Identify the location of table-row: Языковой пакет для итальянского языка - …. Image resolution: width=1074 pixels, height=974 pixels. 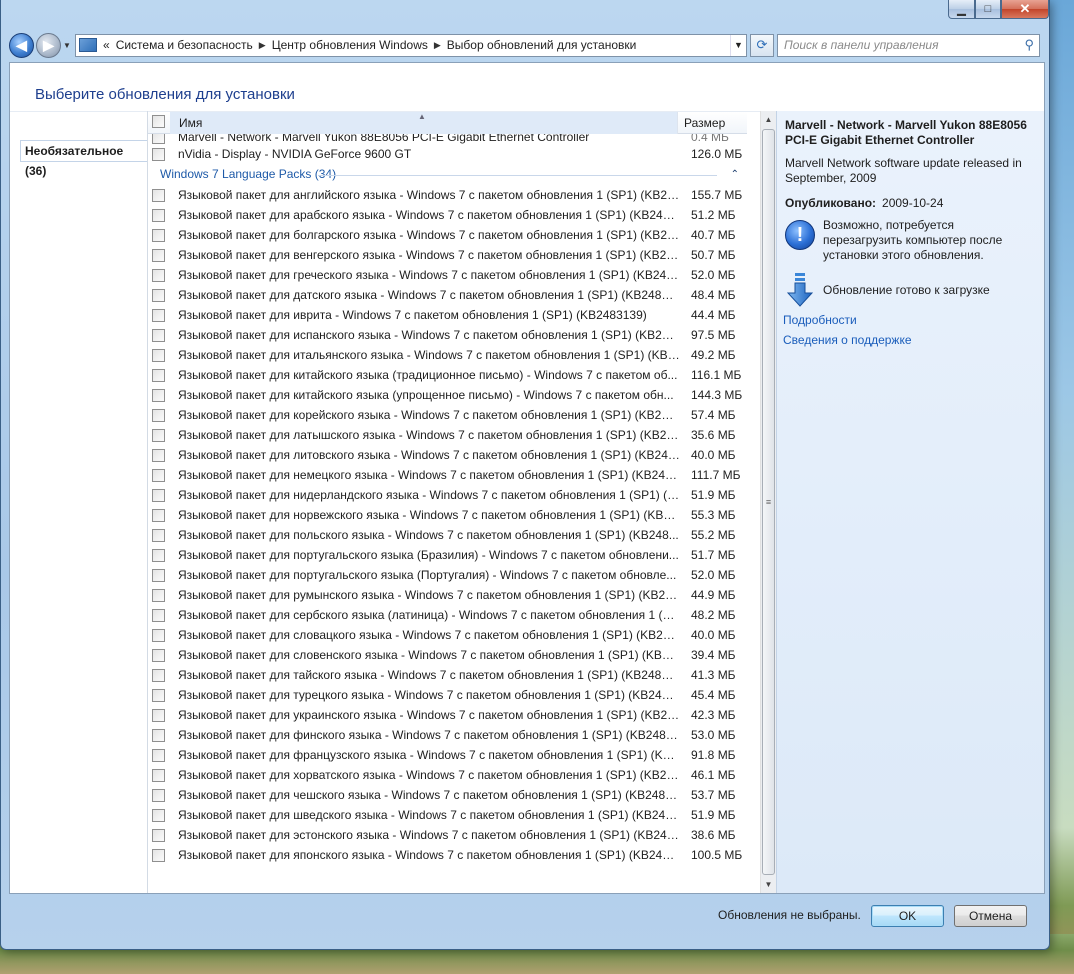
(447, 355).